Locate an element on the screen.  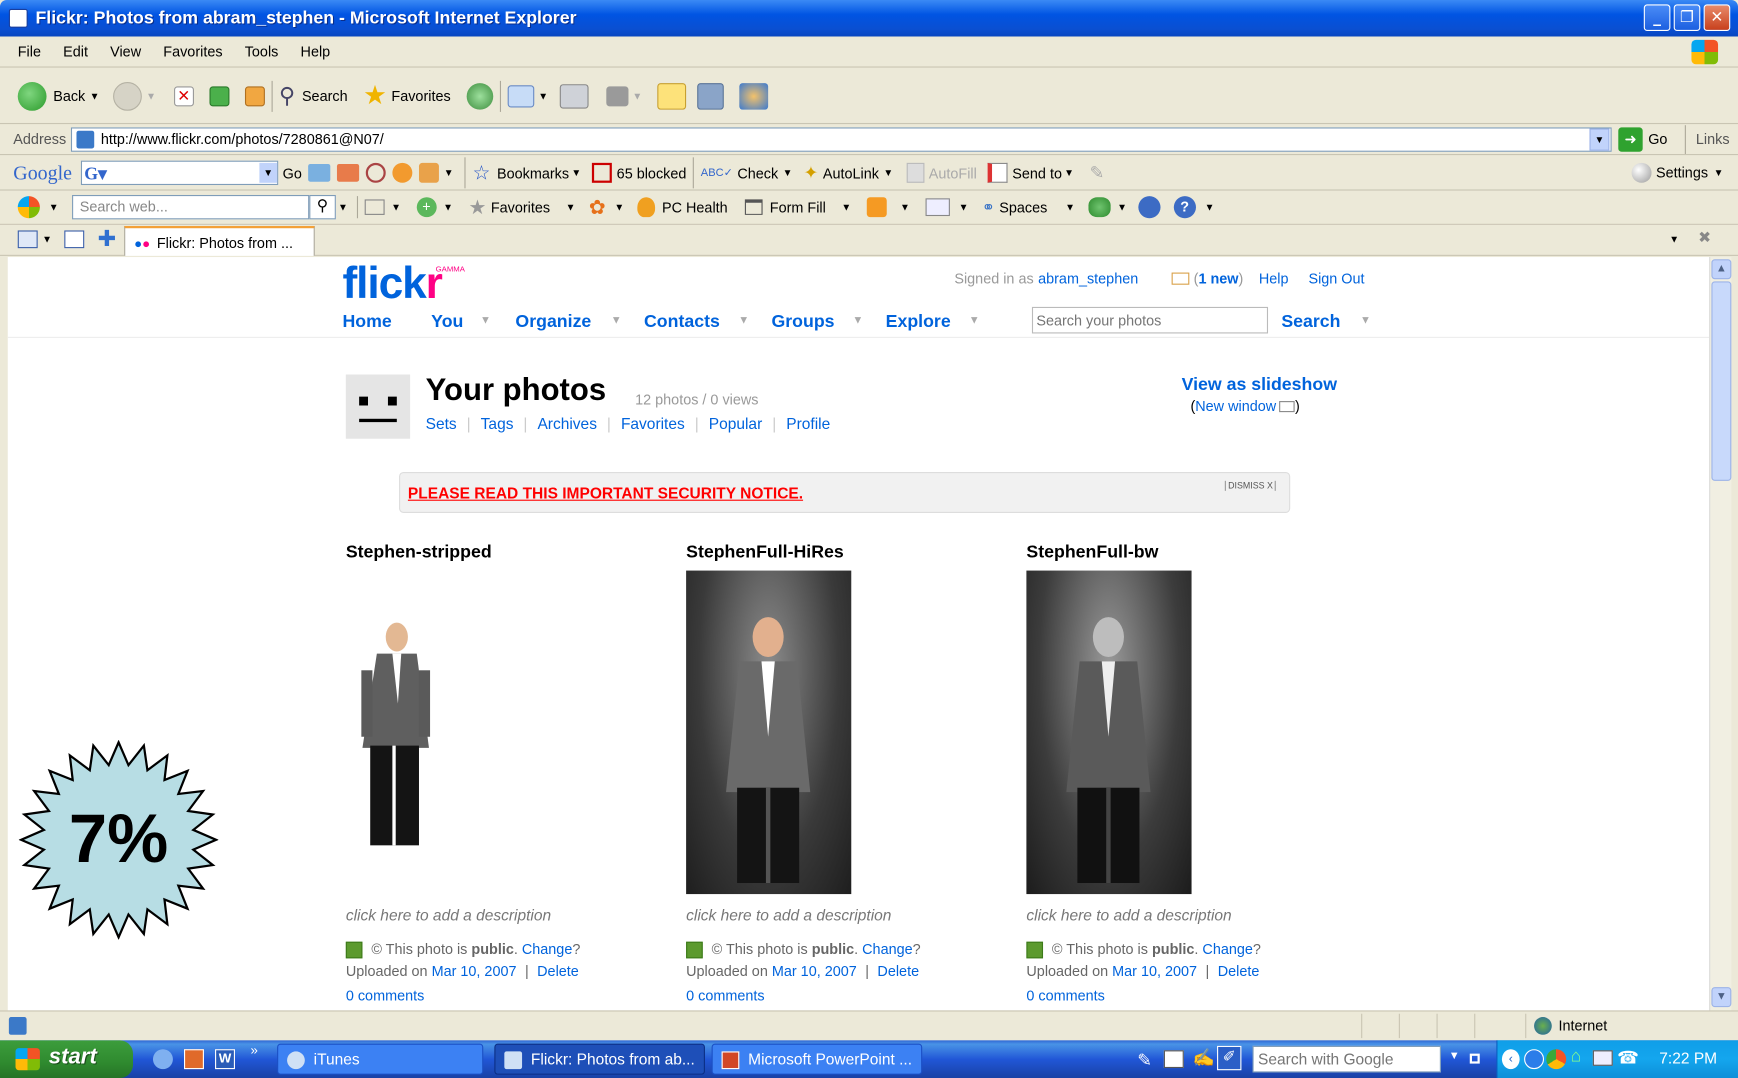
msn-favorites-star-icon: ★ is located at coordinates (478, 207).